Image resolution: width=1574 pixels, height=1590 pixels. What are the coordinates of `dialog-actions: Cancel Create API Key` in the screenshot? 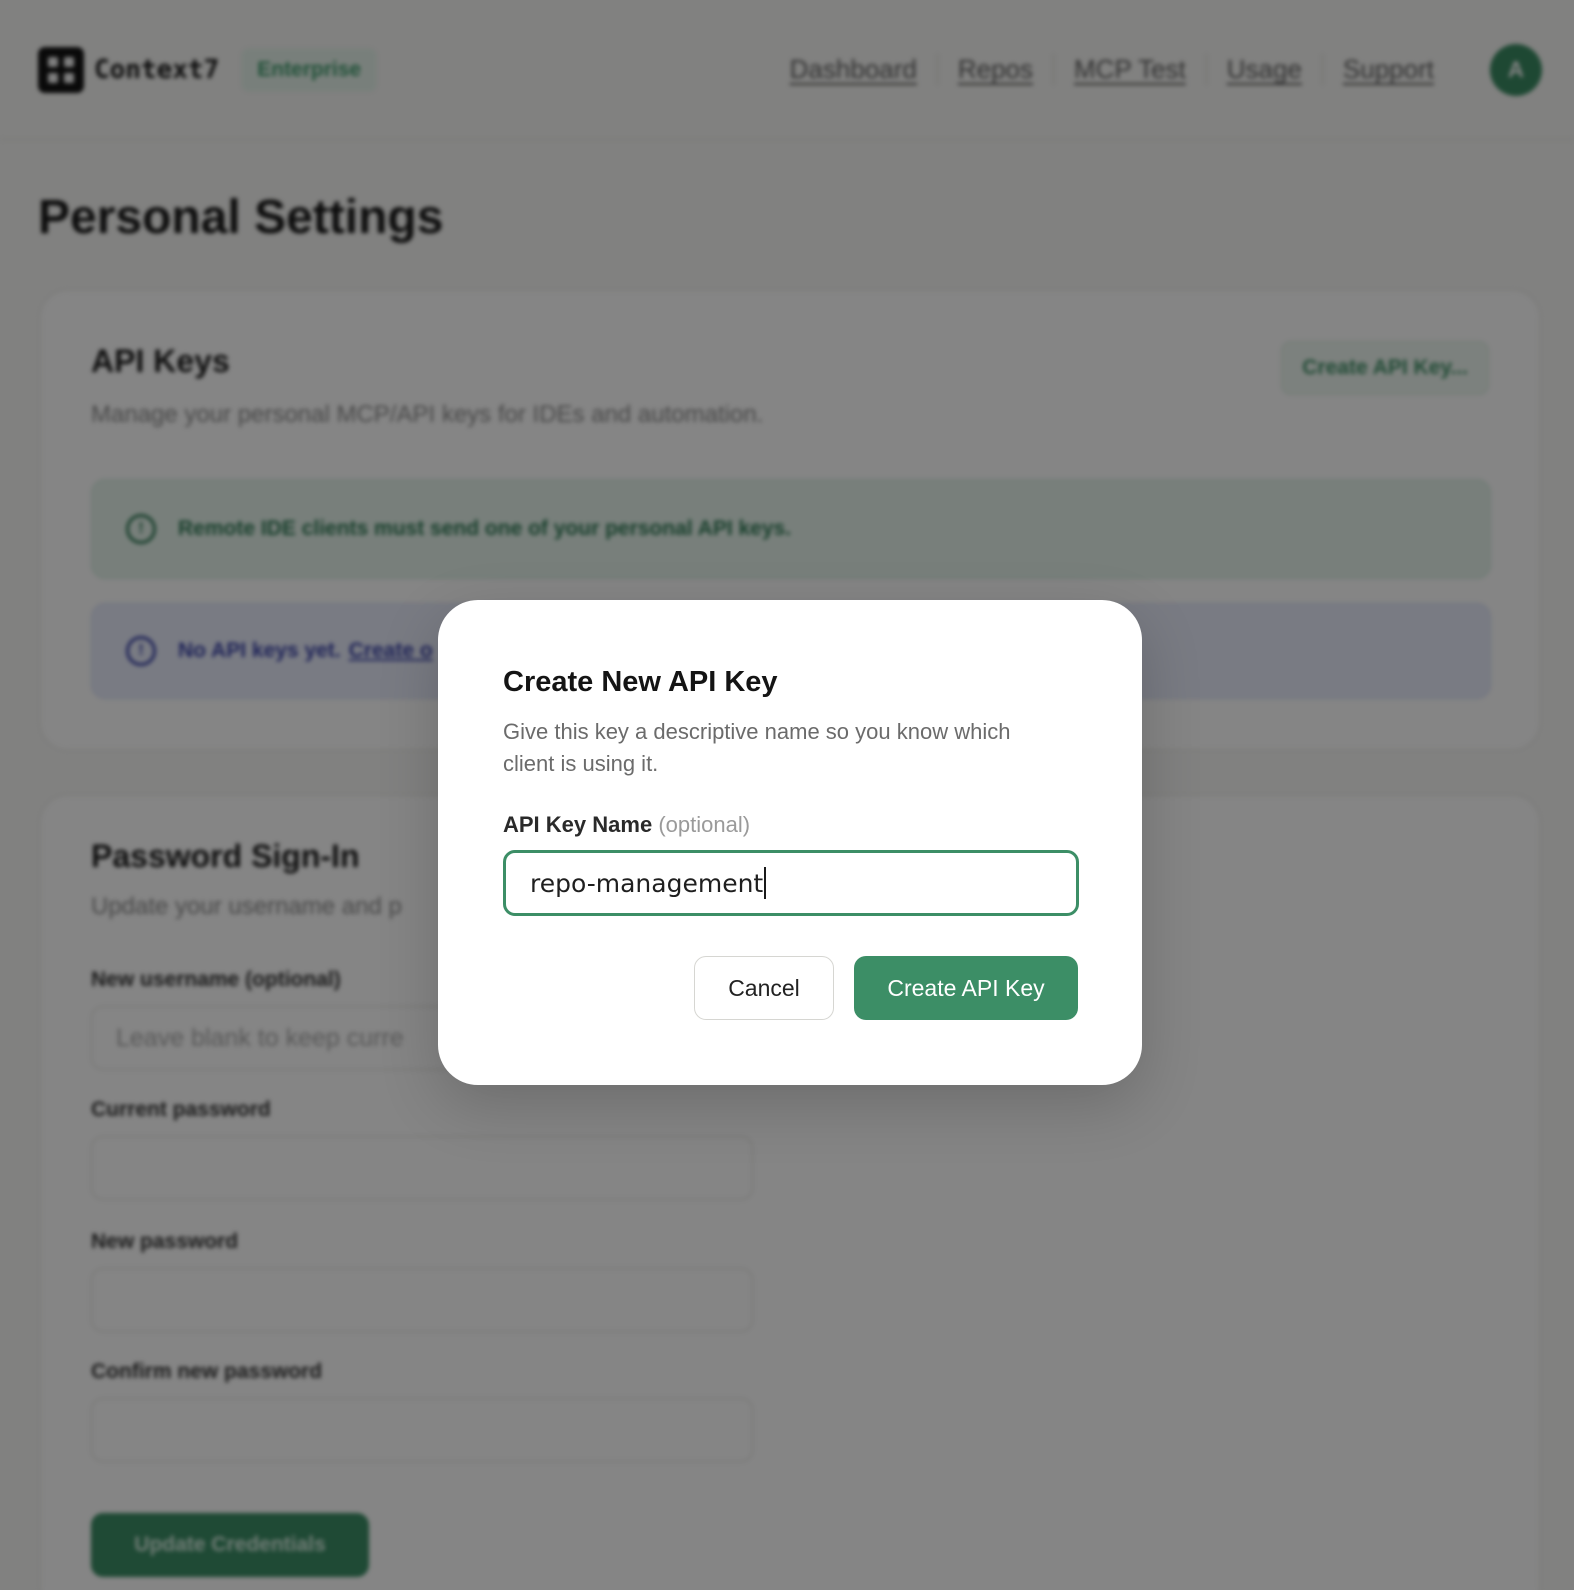 It's located at (886, 988).